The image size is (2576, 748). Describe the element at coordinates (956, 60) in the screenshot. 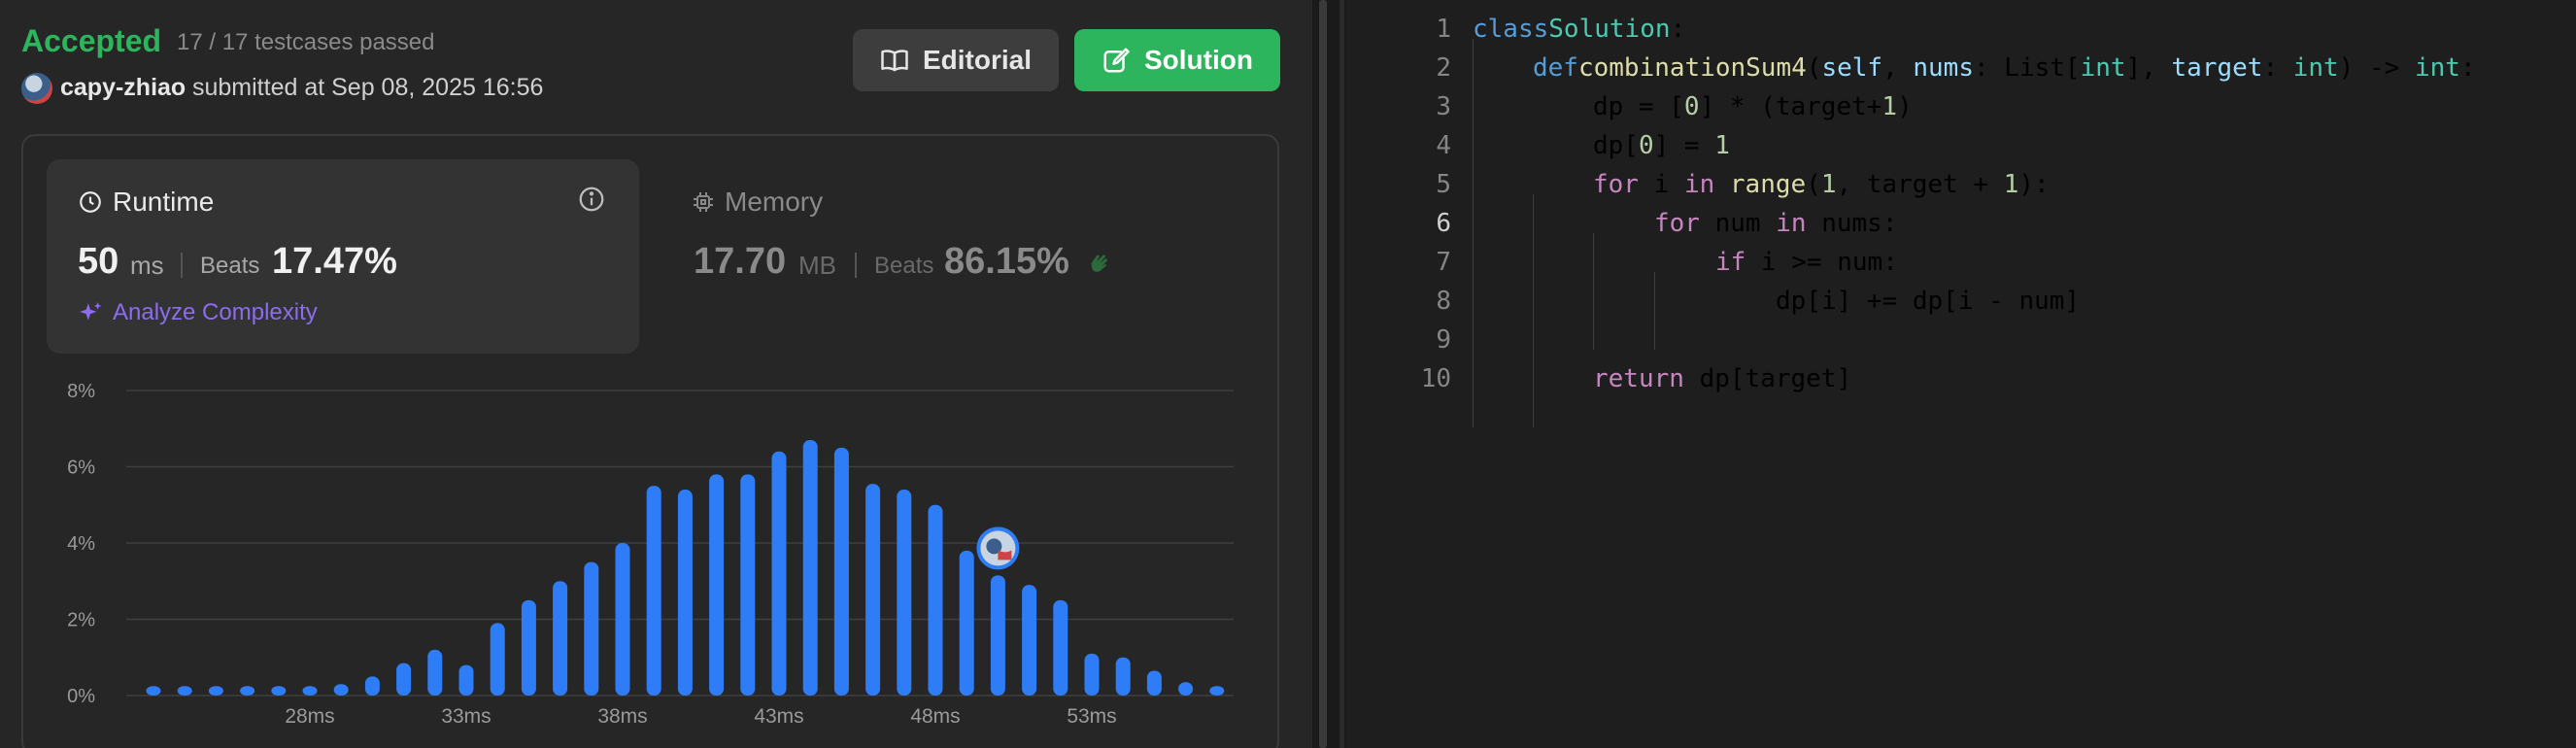

I see `editorial-button: Editorial` at that location.